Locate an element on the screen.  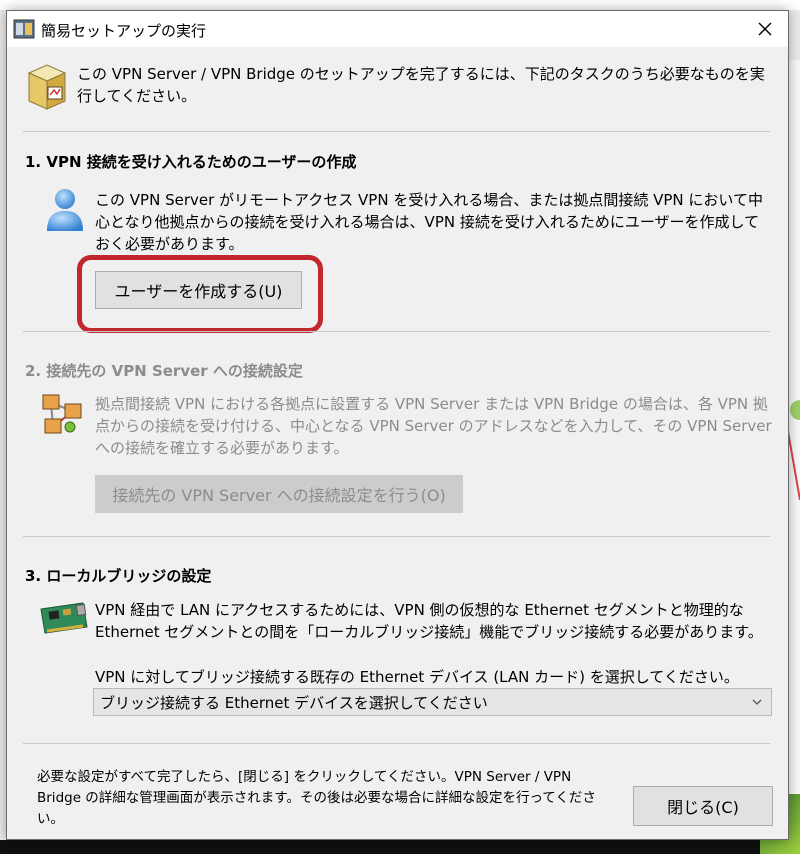
taskbar is located at coordinates (400, 847).